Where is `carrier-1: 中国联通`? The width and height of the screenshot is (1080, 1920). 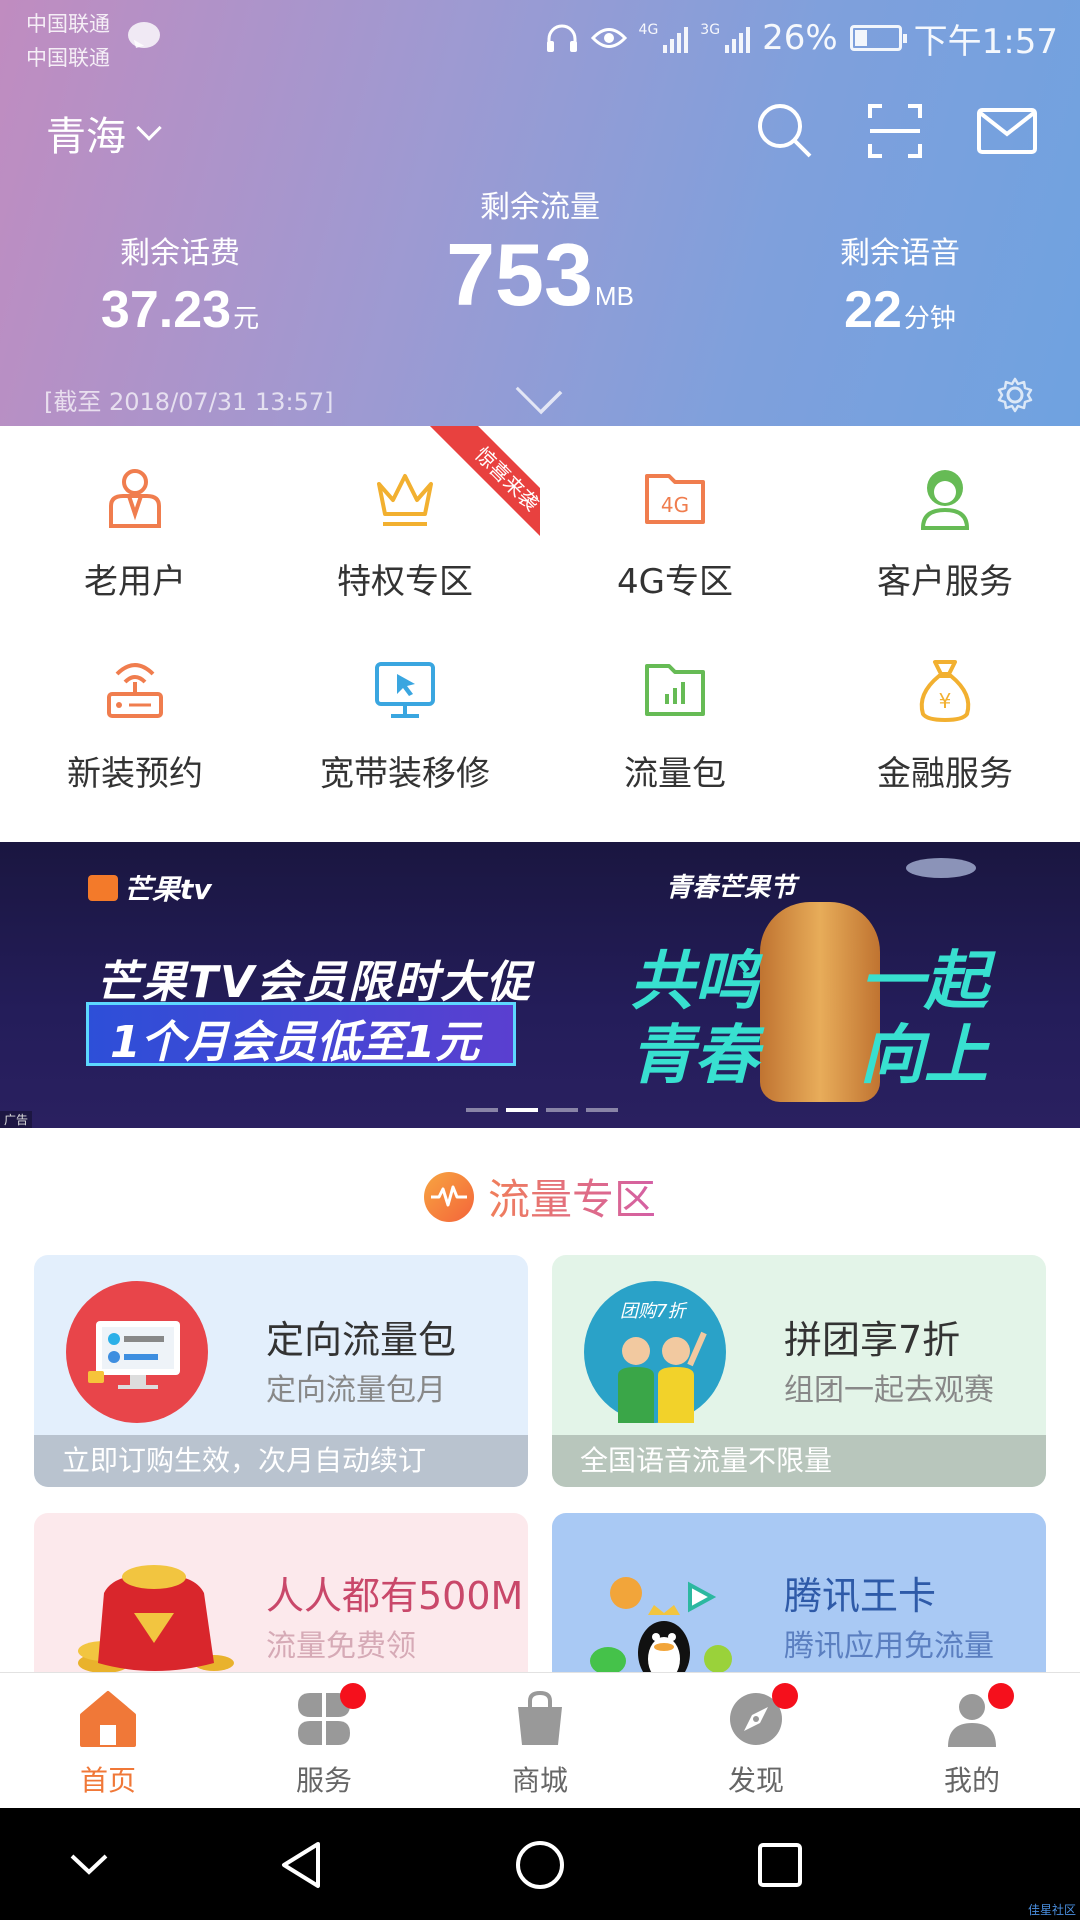 carrier-1: 中国联通 is located at coordinates (68, 24).